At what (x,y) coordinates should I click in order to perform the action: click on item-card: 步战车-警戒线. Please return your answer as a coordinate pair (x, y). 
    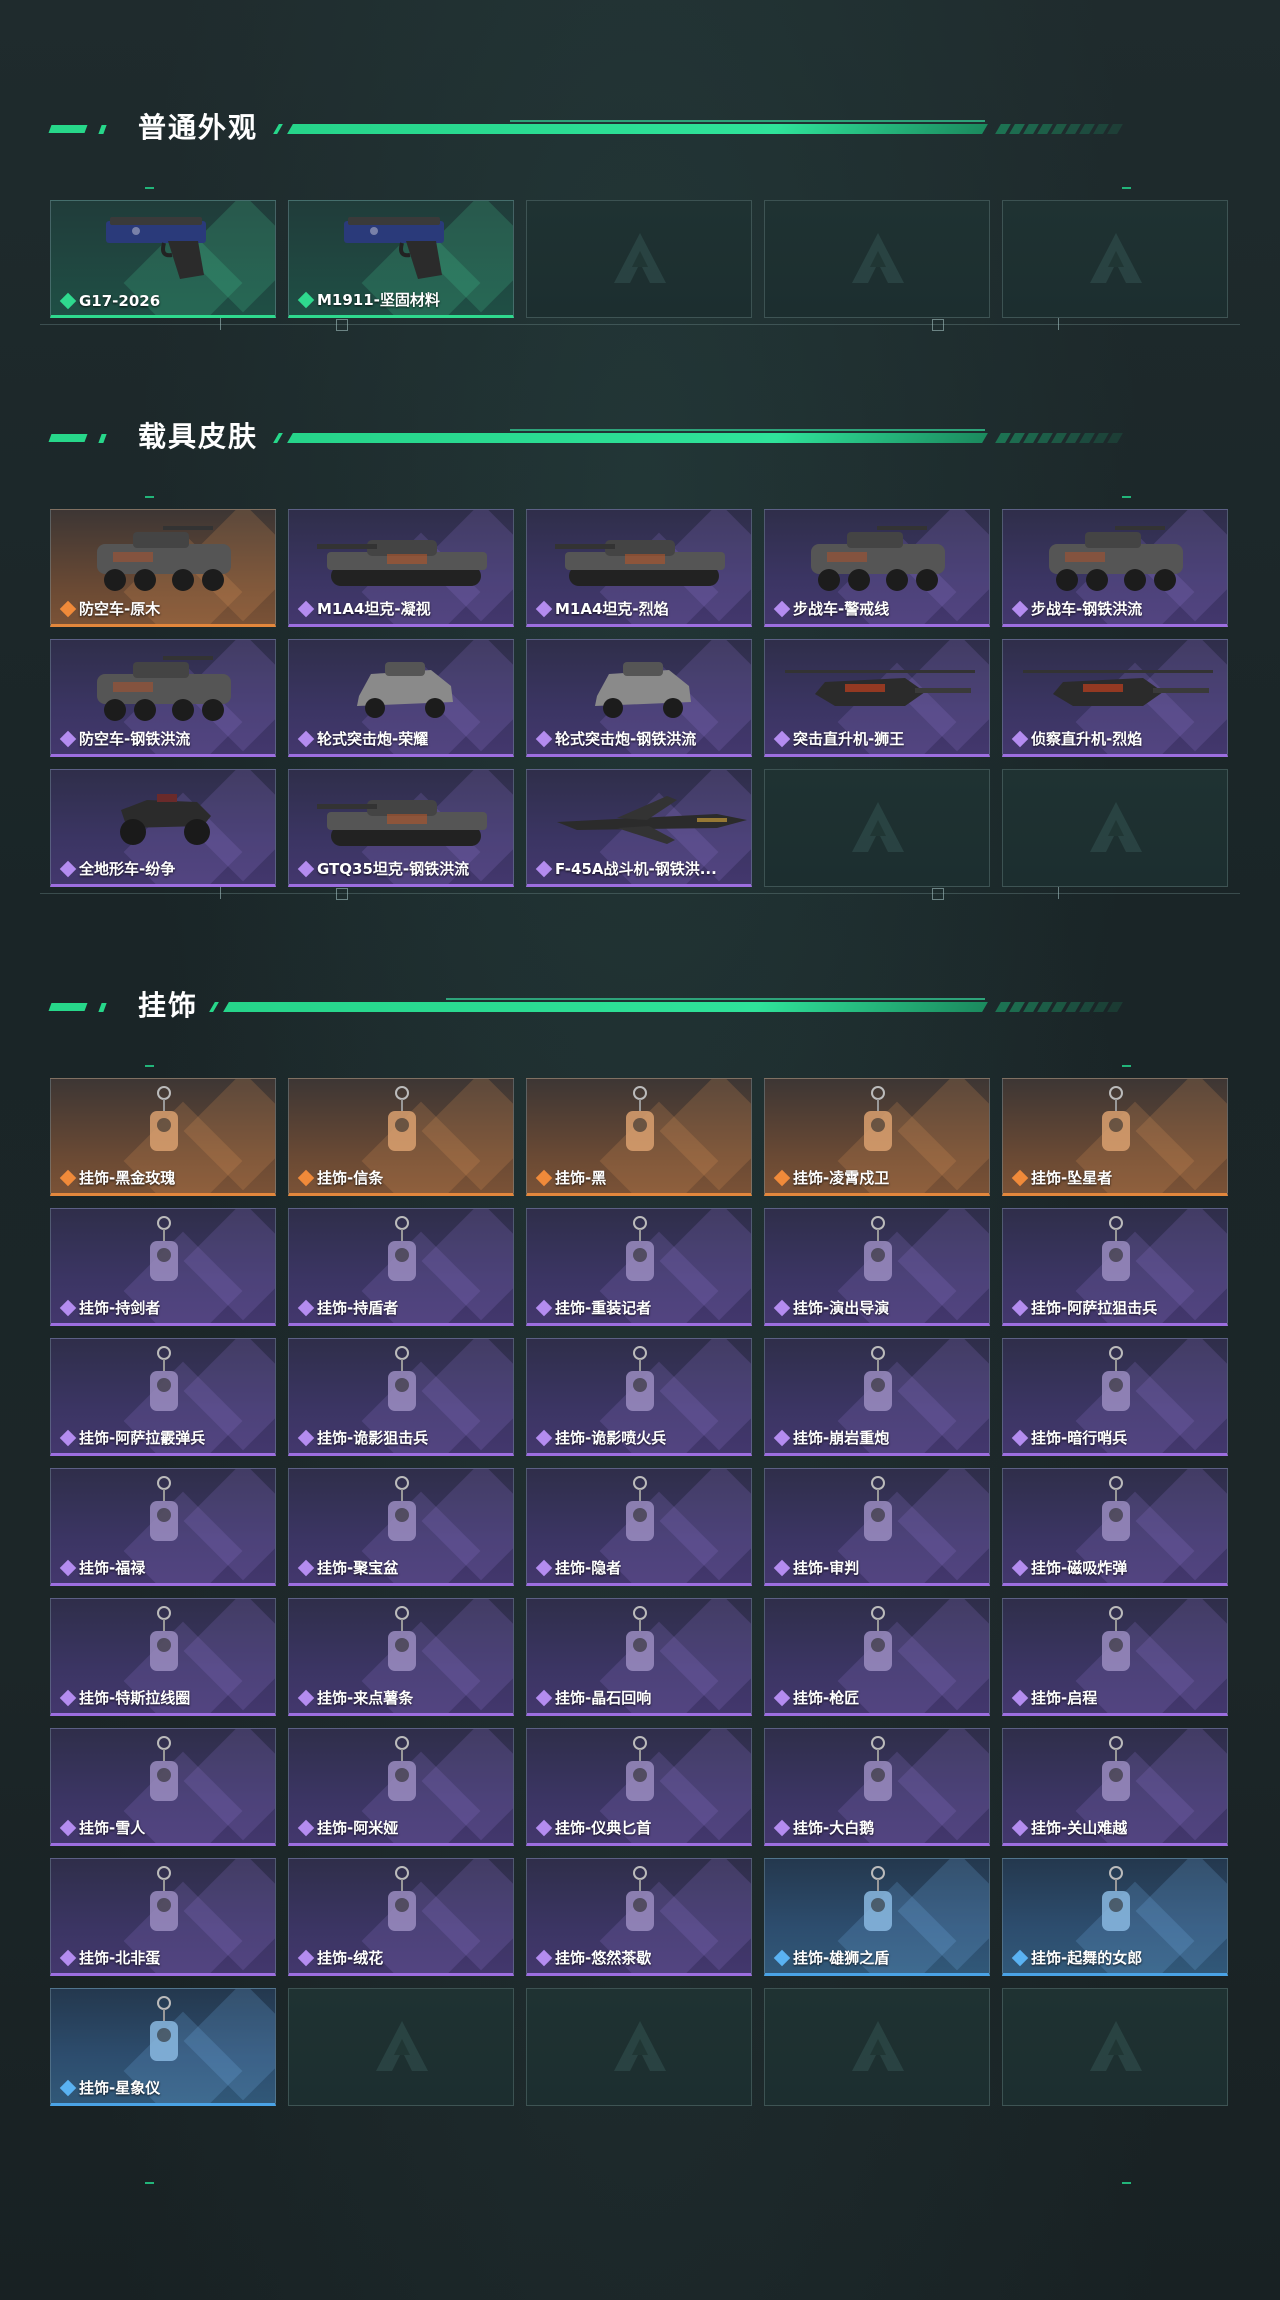
    Looking at the image, I should click on (877, 568).